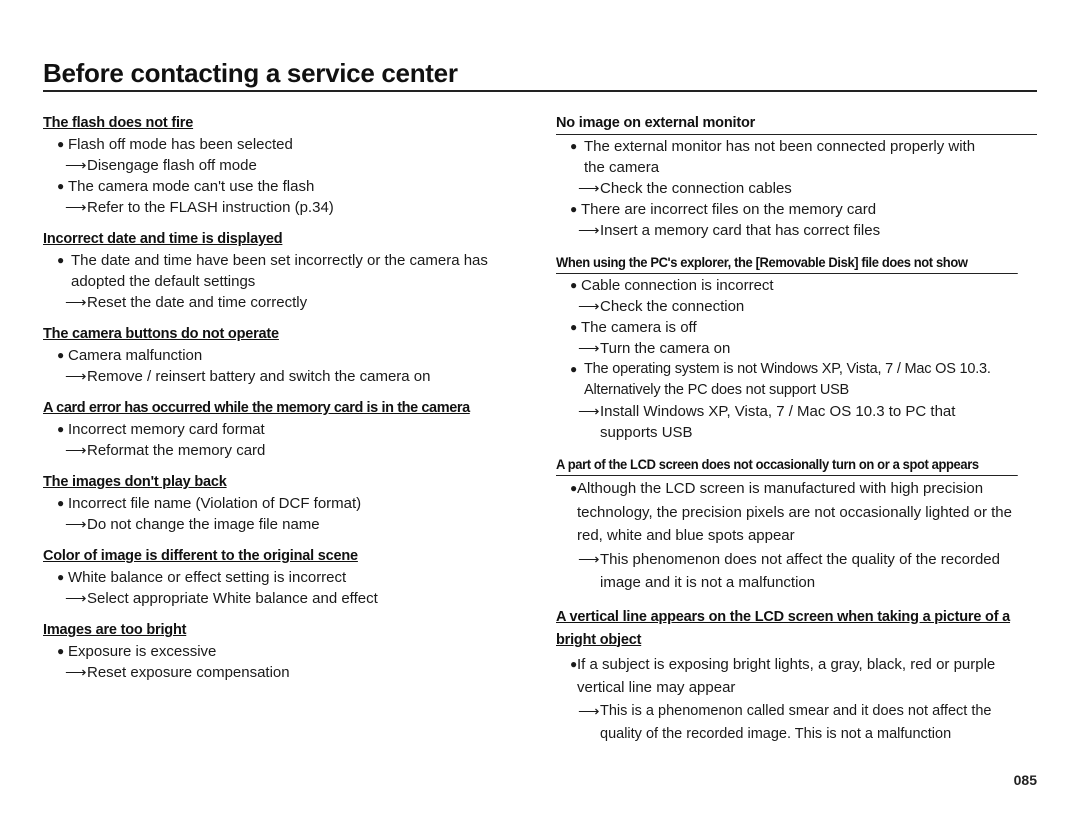  I want to click on remedy-item: ⟶ Do not change the image file name, so click(288, 524).